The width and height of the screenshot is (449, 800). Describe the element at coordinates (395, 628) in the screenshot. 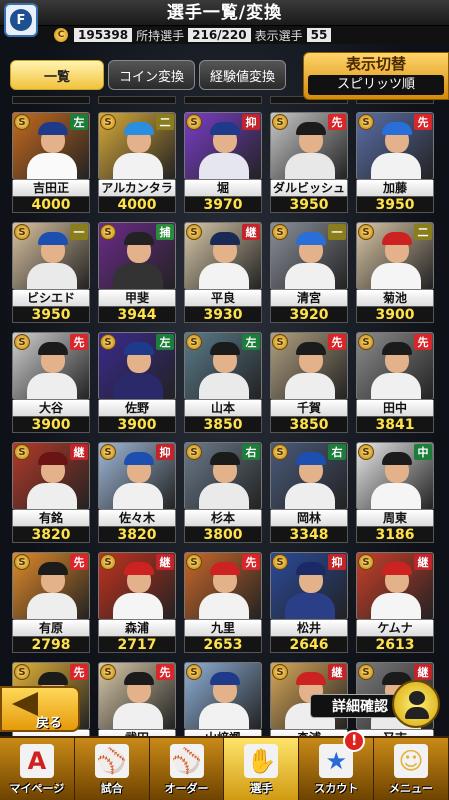

I see `player-name: ケムナ` at that location.